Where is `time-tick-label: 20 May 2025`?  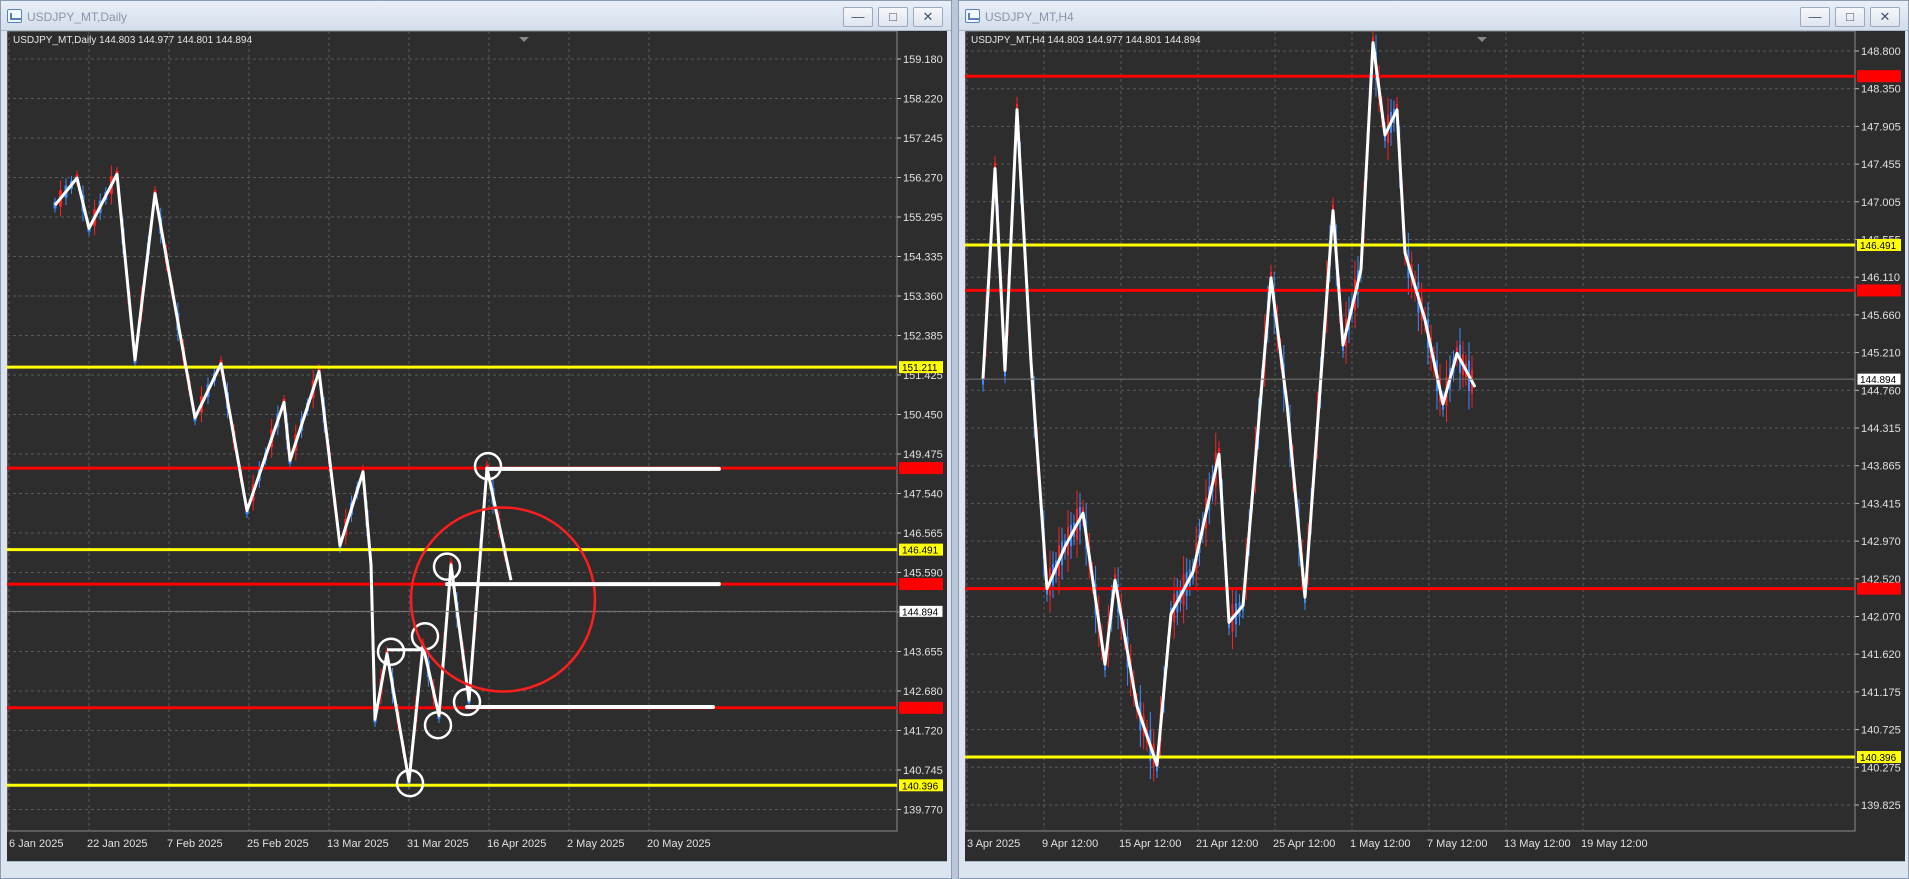
time-tick-label: 20 May 2025 is located at coordinates (679, 844).